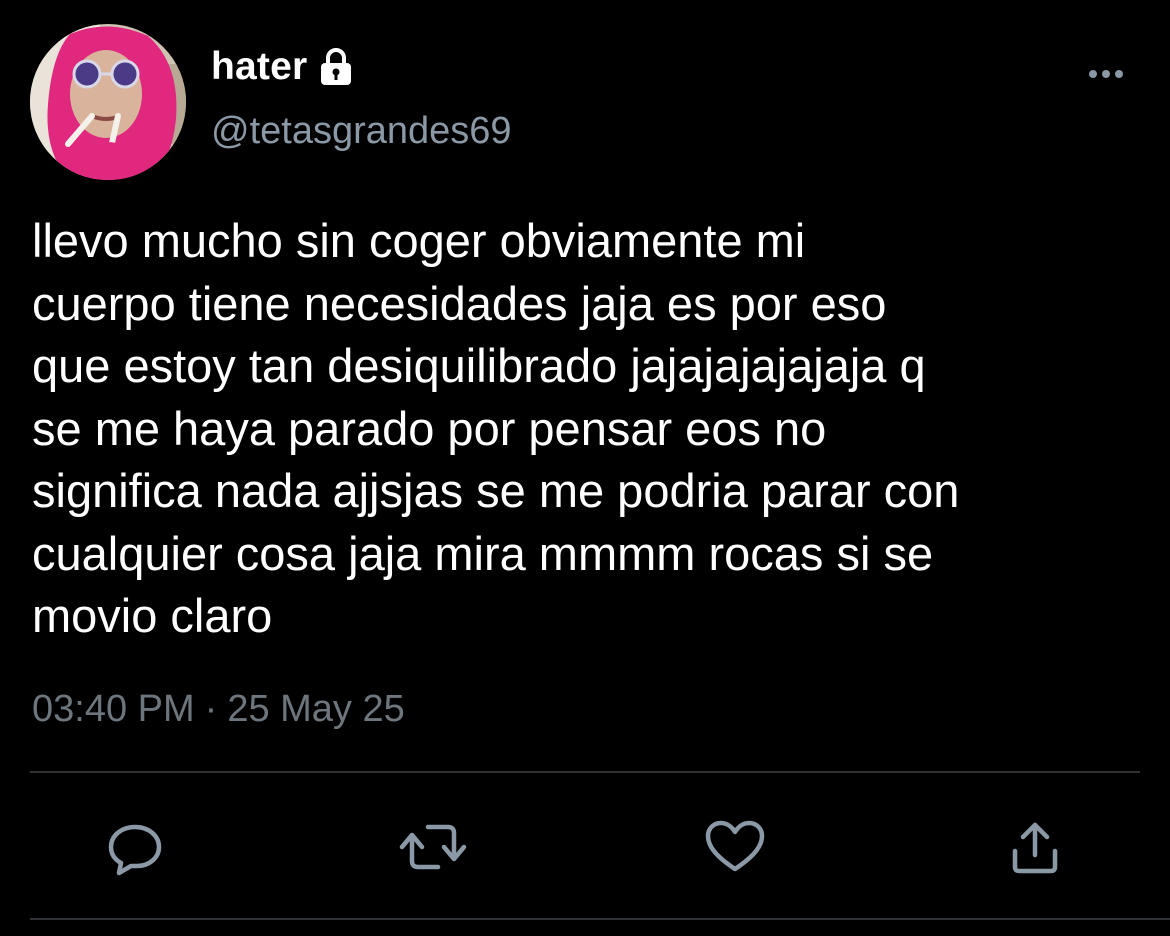  Describe the element at coordinates (315, 709) in the screenshot. I see `tweet-date: 25 May 25` at that location.